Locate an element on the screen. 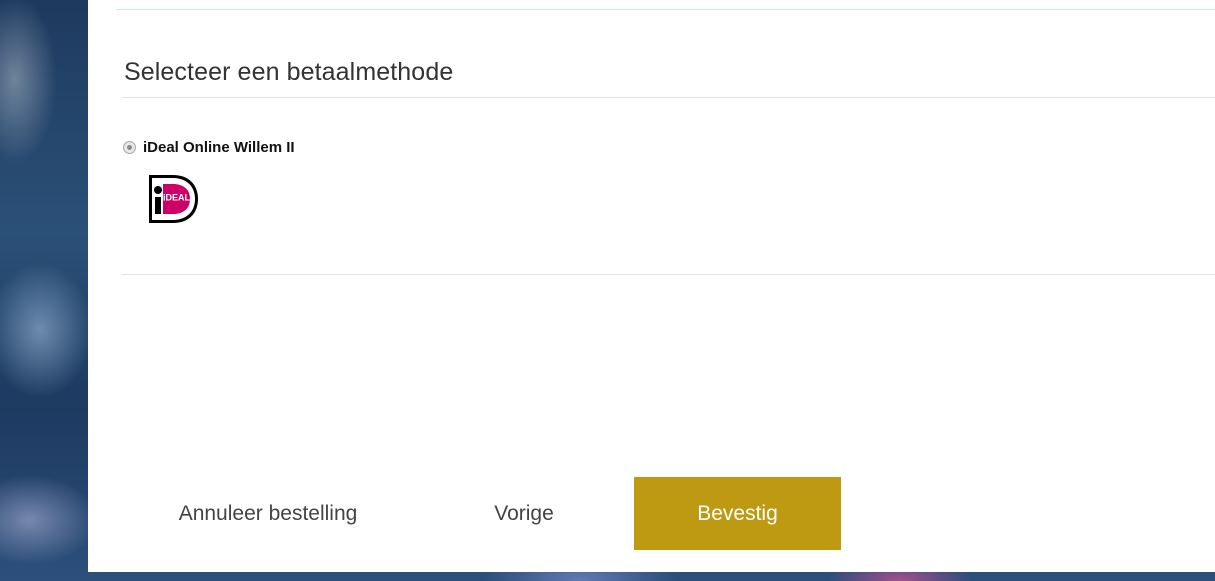  ideal-logo-icon: iDEAL is located at coordinates (173, 199).